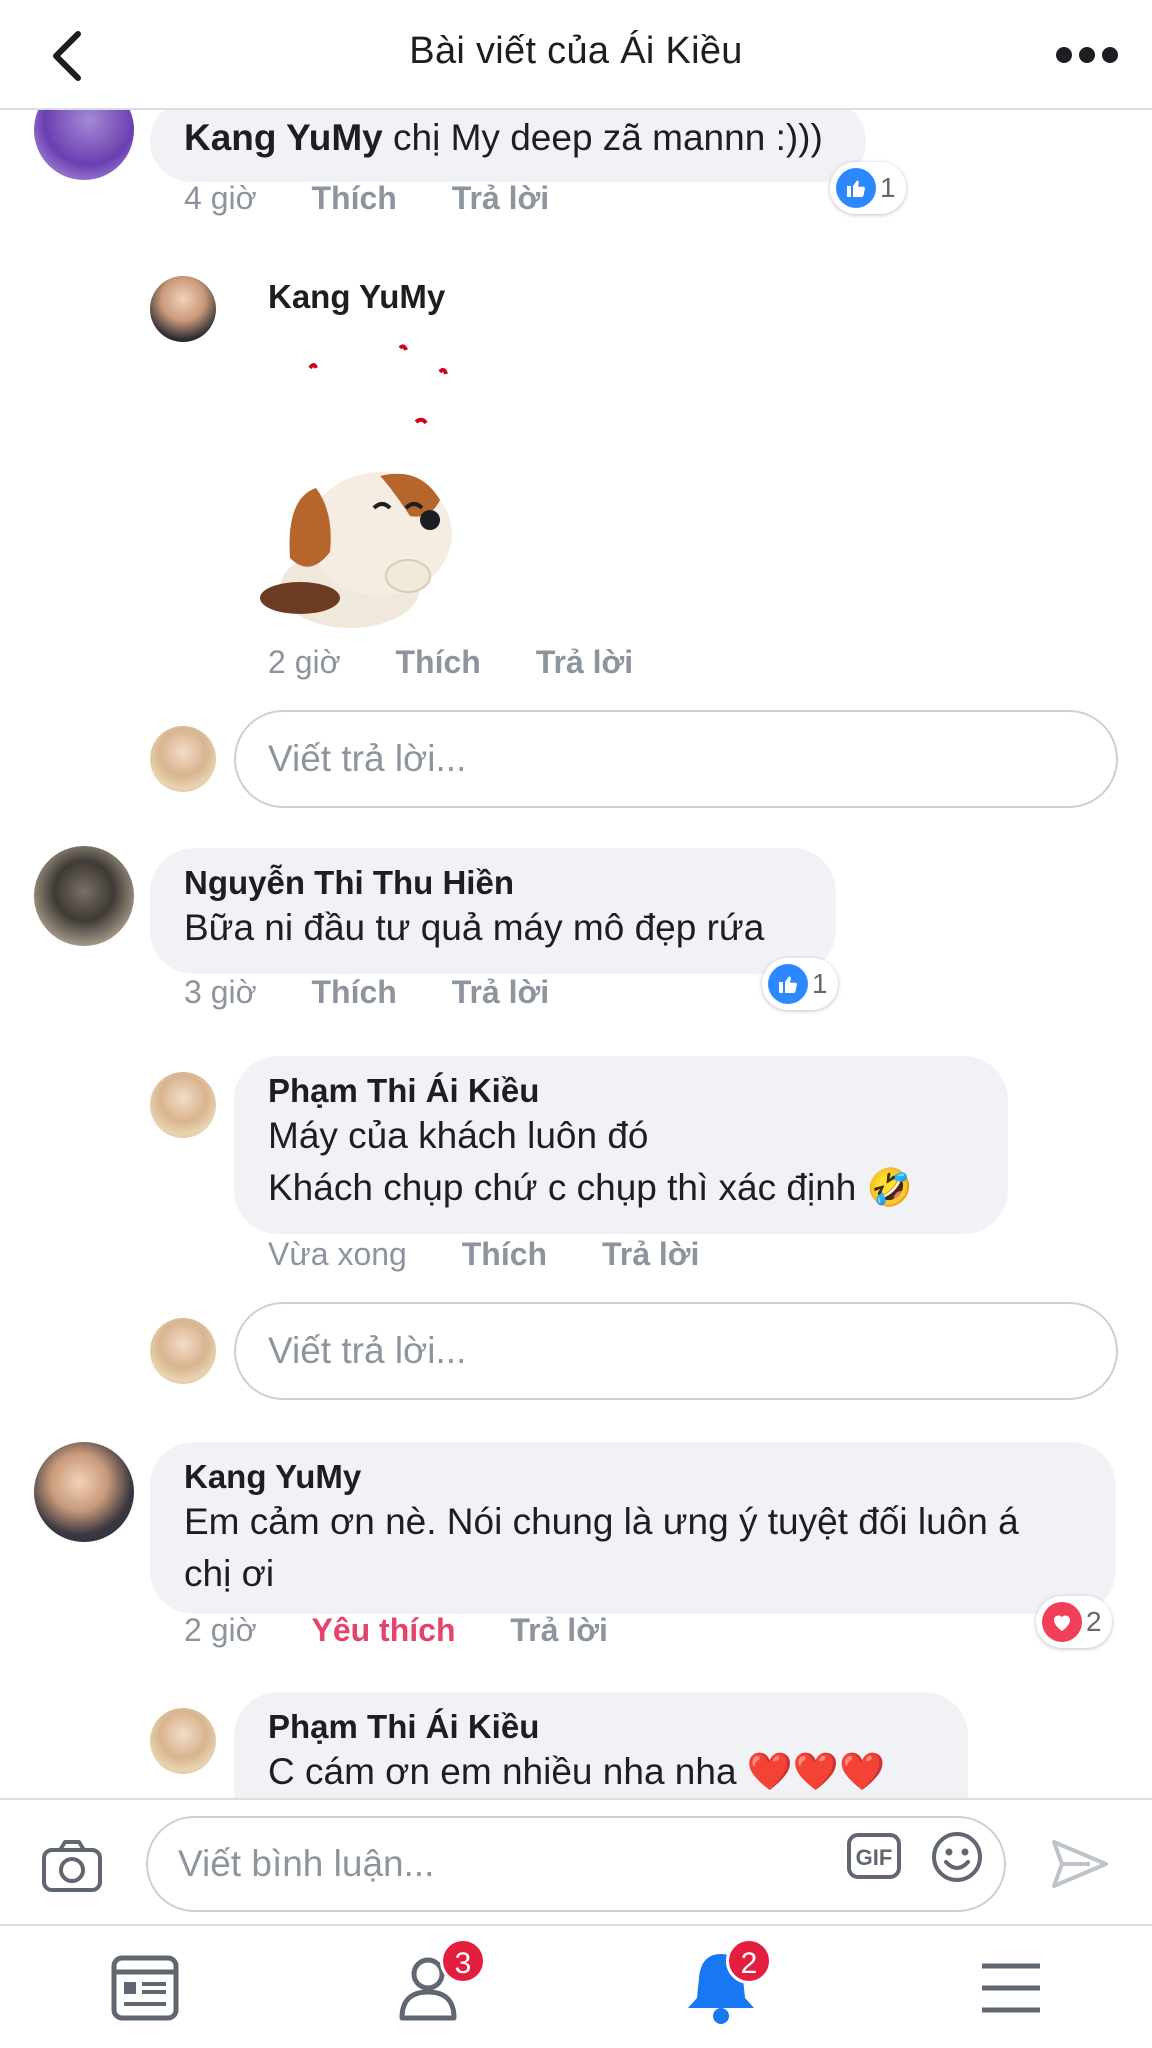 Image resolution: width=1152 pixels, height=2048 pixels. What do you see at coordinates (608, 137) in the screenshot?
I see `comment-text: chị My deep zã mannn :)))` at bounding box center [608, 137].